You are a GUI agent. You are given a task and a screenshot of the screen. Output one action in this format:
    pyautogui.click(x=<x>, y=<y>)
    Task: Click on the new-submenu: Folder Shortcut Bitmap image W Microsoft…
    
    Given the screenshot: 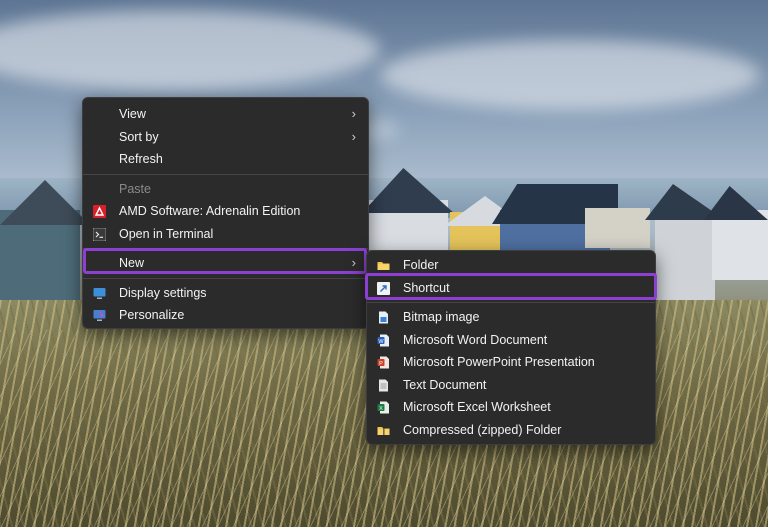 What is the action you would take?
    pyautogui.click(x=511, y=347)
    